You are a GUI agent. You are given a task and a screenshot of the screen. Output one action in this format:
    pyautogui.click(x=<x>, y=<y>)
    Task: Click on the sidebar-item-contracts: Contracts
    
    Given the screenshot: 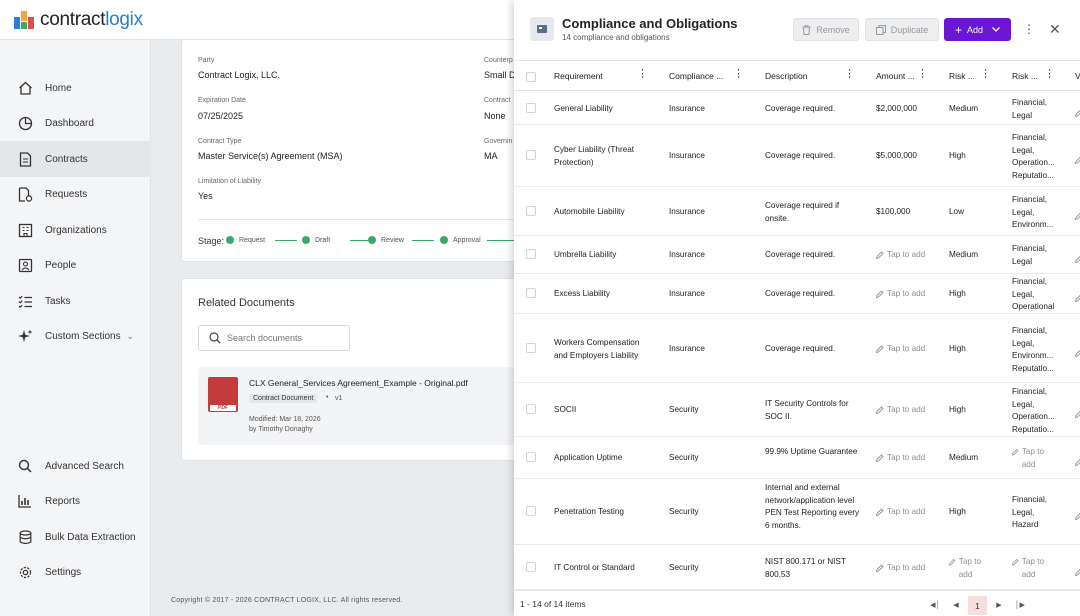 What is the action you would take?
    pyautogui.click(x=75, y=159)
    